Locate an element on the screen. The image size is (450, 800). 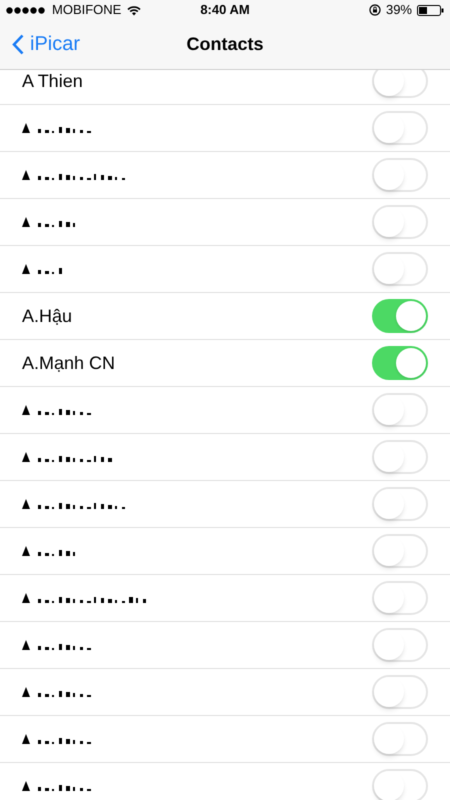
screen-title: Contacts is located at coordinates (225, 44).